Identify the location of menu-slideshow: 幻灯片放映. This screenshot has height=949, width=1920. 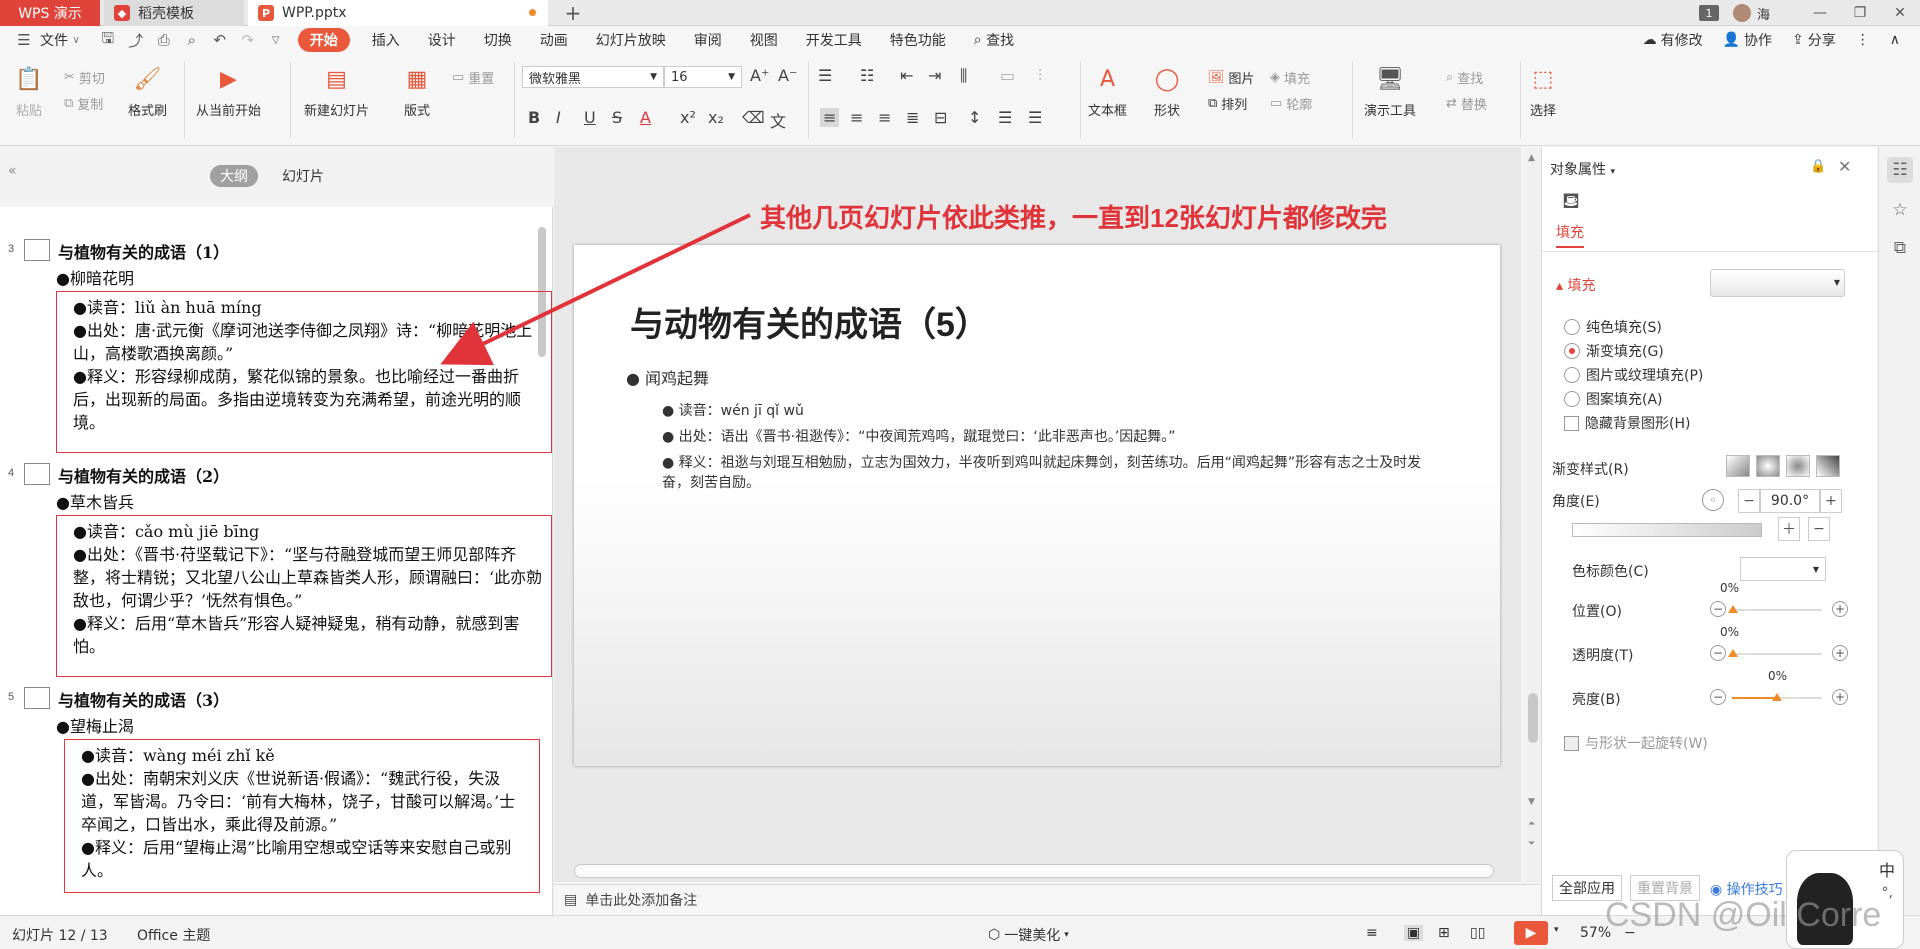
(631, 40).